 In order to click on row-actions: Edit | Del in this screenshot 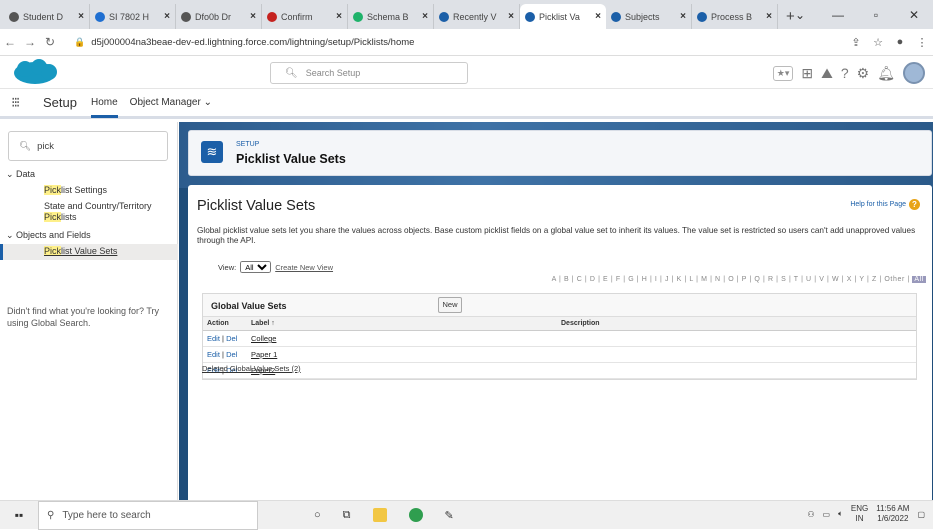, I will do `click(225, 354)`.